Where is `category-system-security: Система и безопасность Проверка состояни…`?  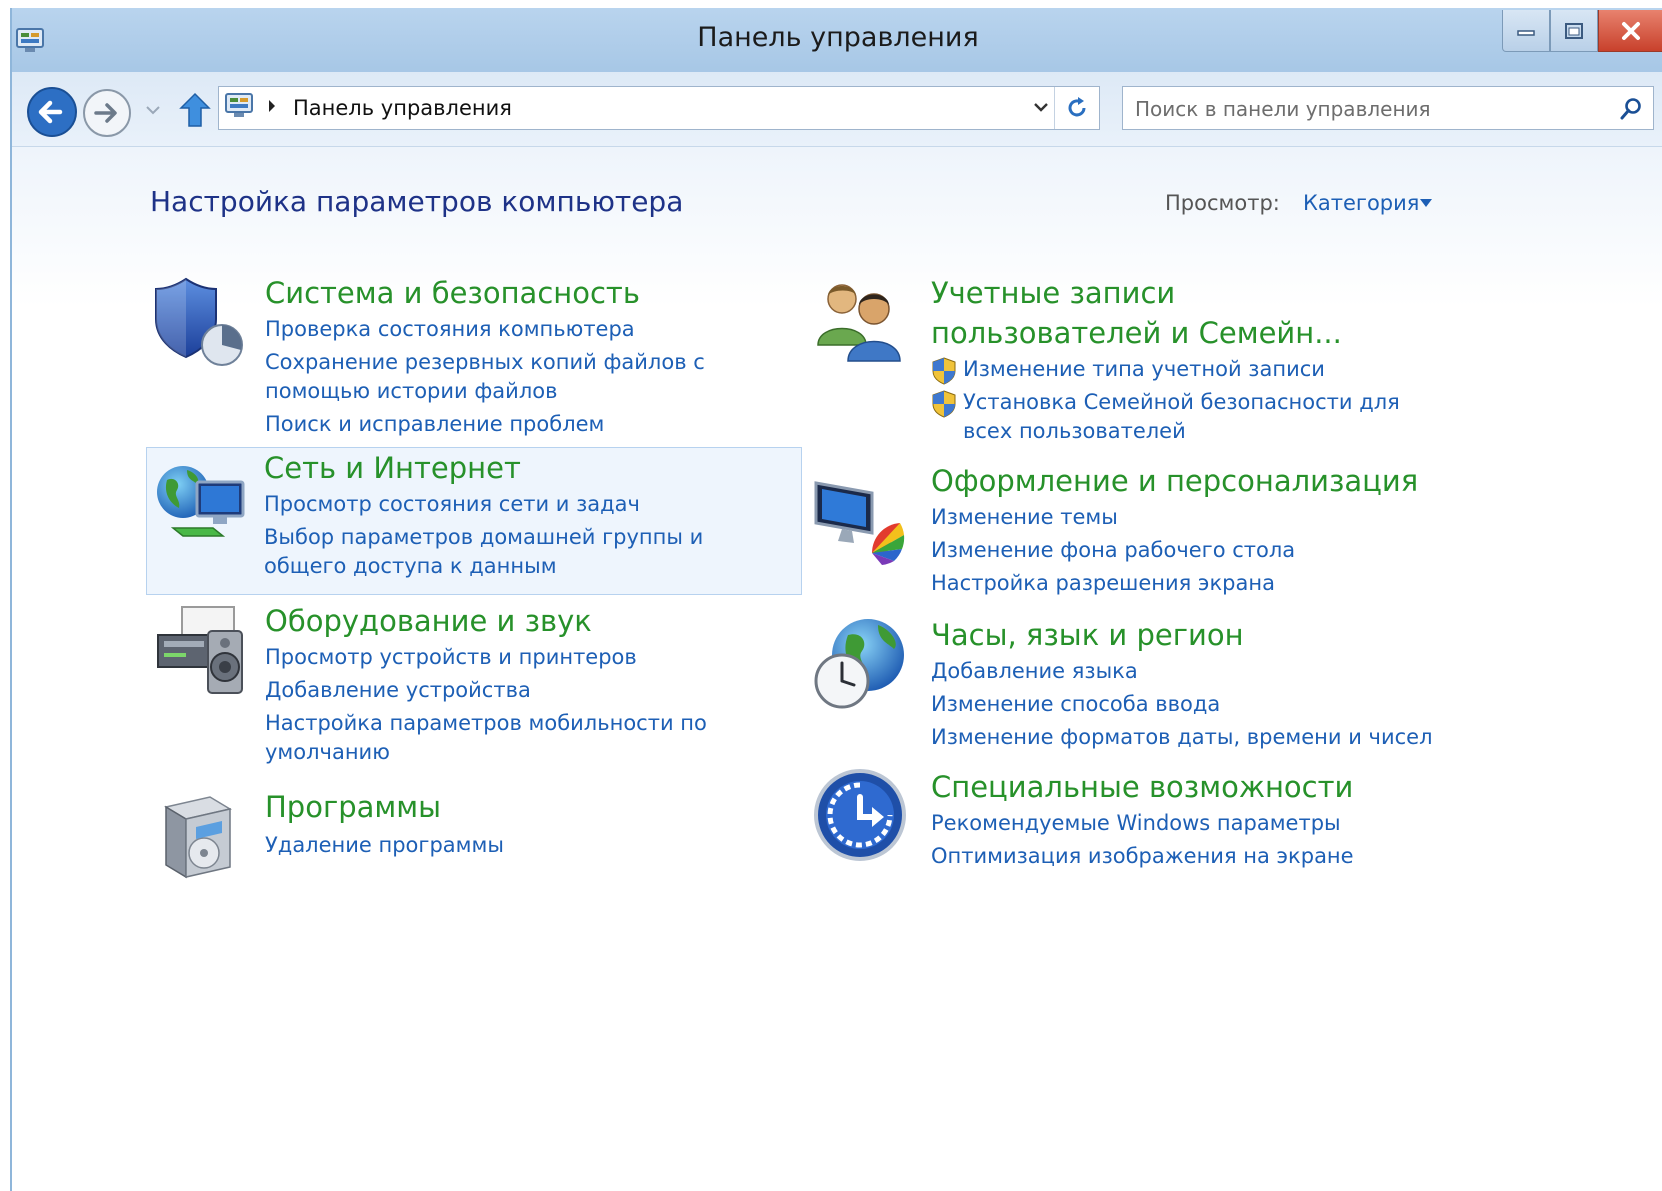 category-system-security: Система и безопасность Проверка состояни… is located at coordinates (475, 358).